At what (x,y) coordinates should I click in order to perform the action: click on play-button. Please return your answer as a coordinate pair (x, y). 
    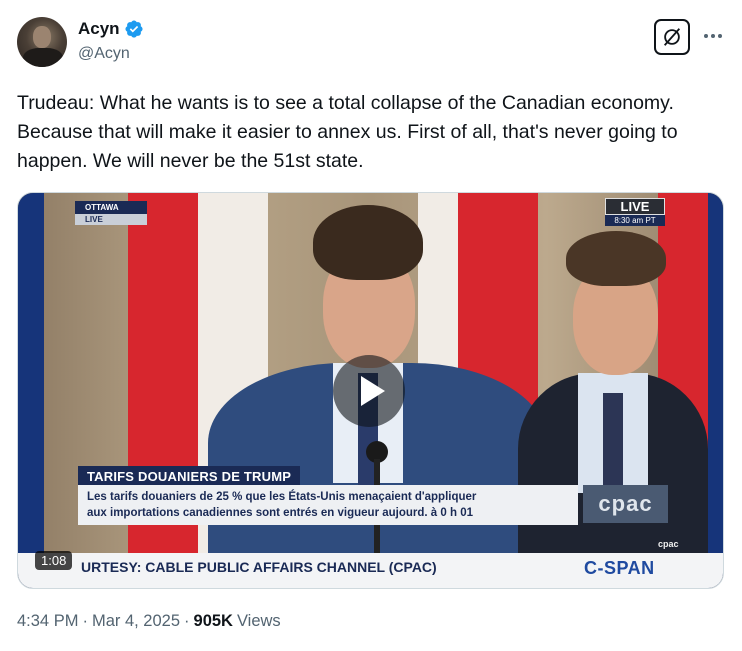
    Looking at the image, I should click on (369, 391).